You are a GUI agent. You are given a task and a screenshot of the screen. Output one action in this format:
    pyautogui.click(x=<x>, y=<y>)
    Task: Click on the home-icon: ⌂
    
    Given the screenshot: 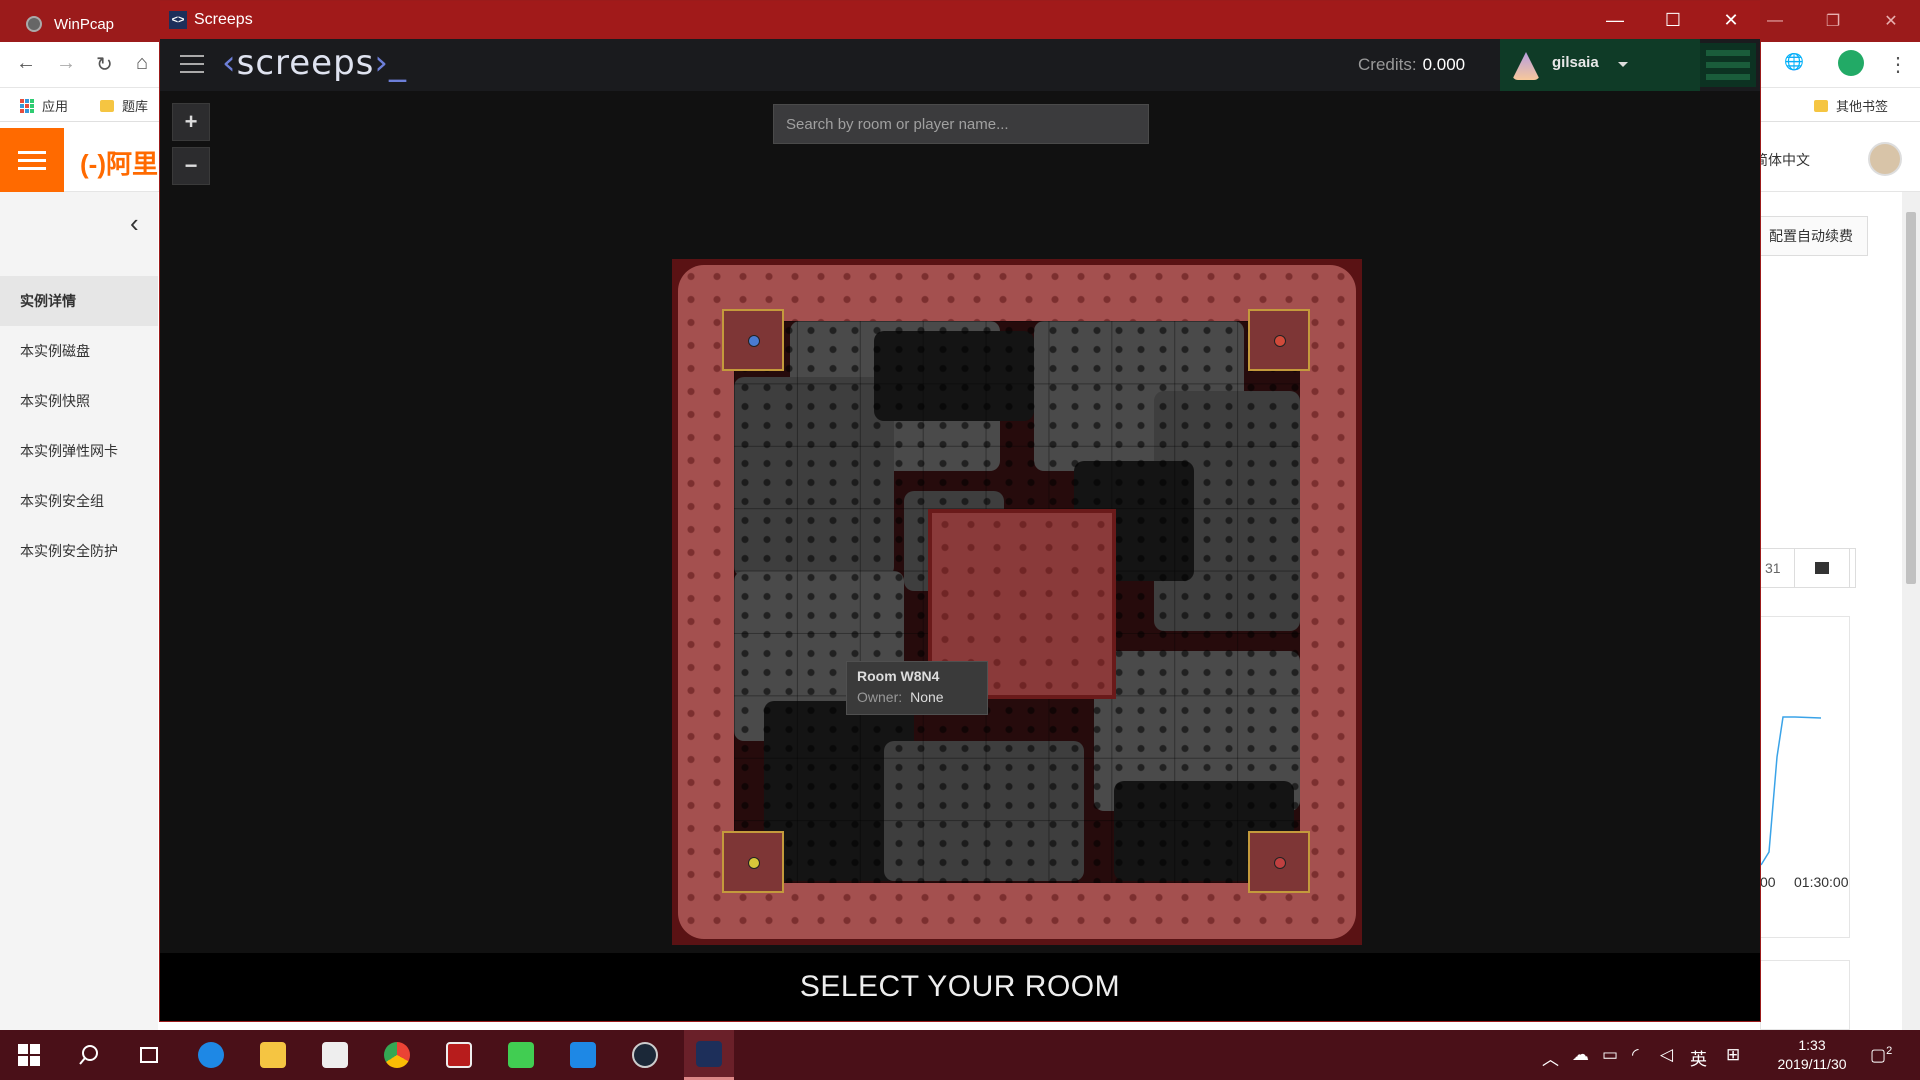 What is the action you would take?
    pyautogui.click(x=142, y=63)
    